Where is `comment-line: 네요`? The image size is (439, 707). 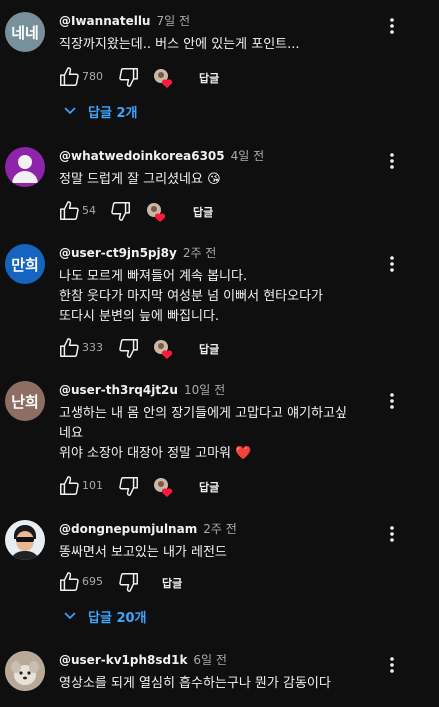 comment-line: 네요 is located at coordinates (71, 433).